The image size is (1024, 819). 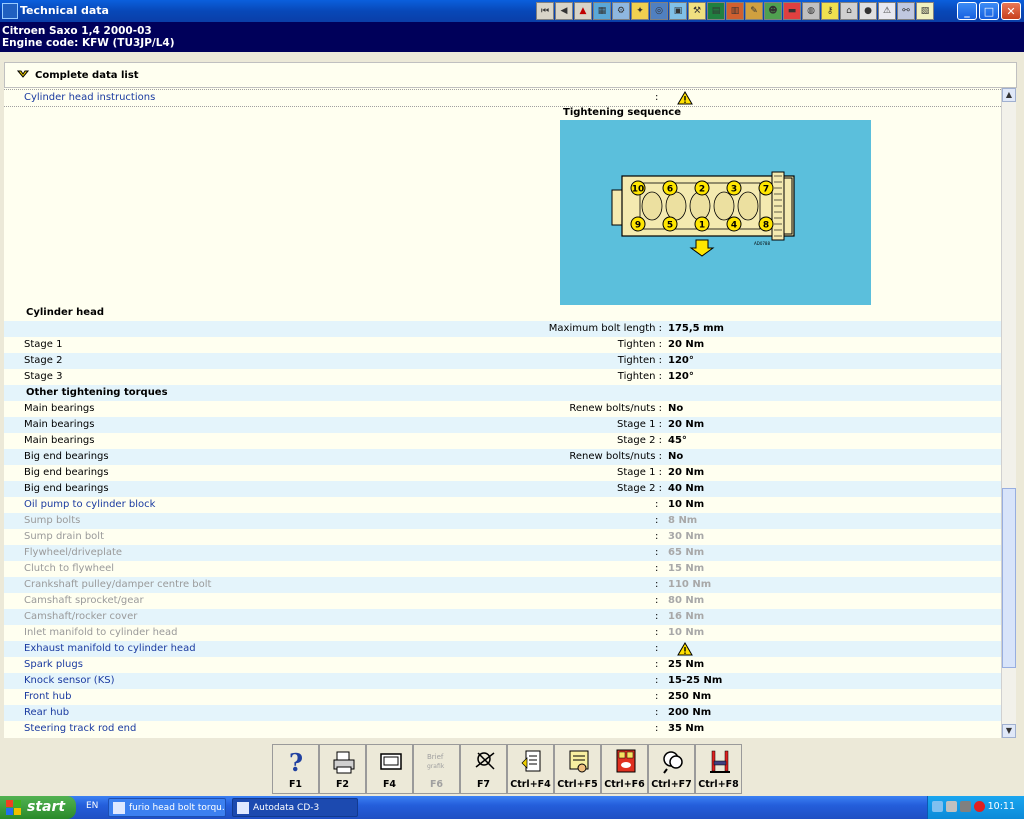 What do you see at coordinates (502, 697) in the screenshot?
I see `table-row: Front hub:250 Nm` at bounding box center [502, 697].